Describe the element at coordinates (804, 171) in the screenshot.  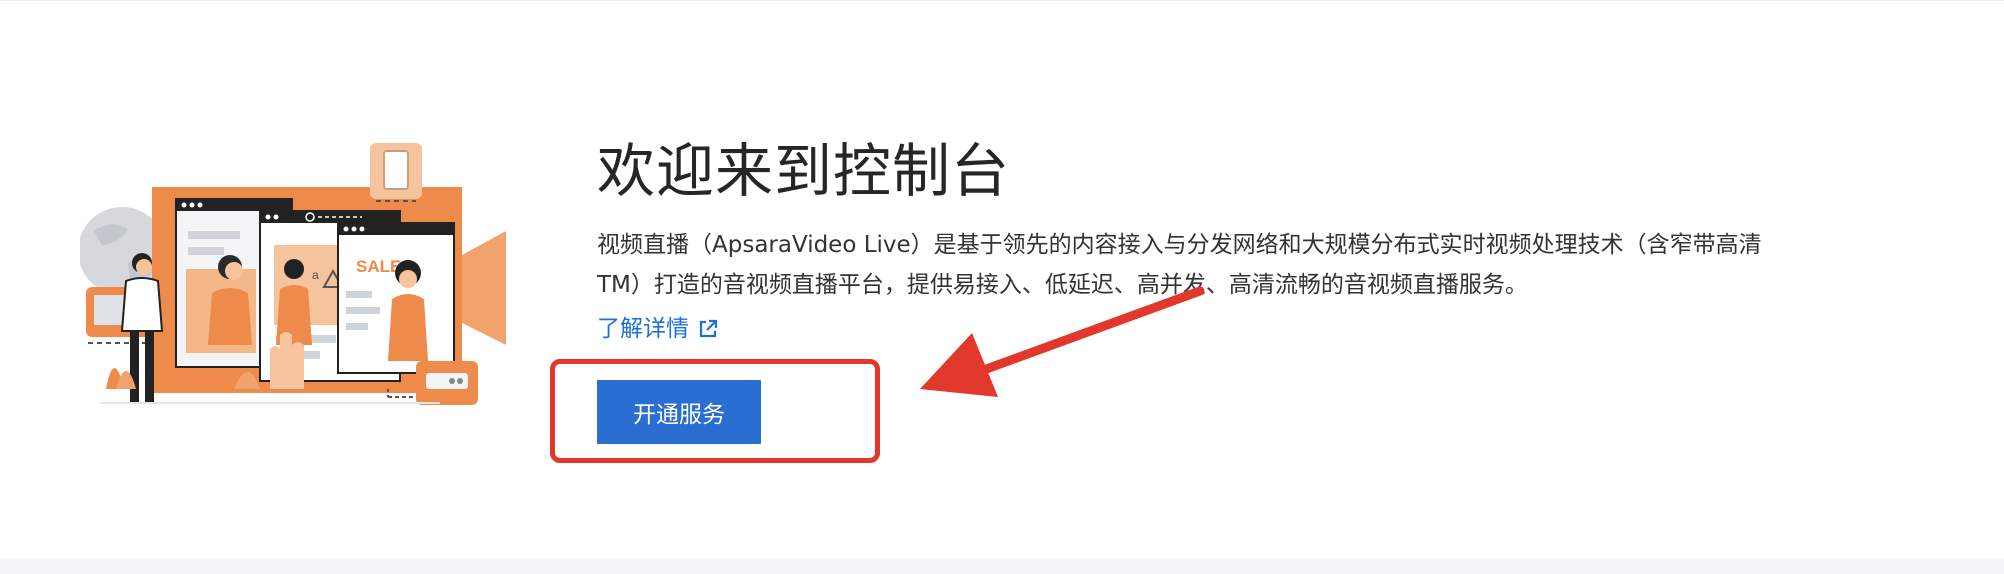
I see `page-title: 欢迎来到控制台` at that location.